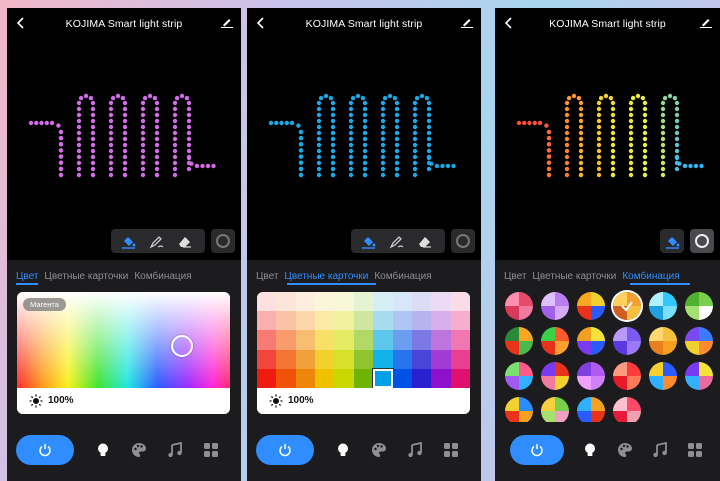 The image size is (720, 481). I want to click on pen-icon, so click(156, 241).